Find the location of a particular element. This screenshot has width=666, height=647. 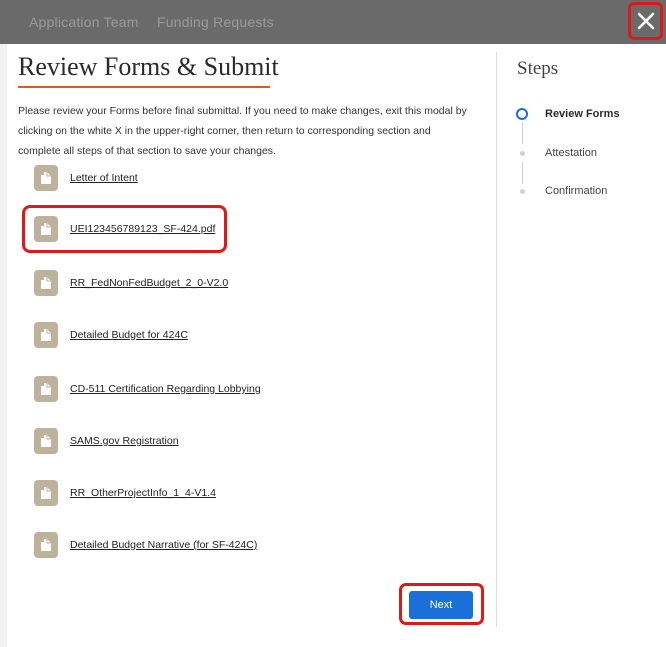

modal-title: Review Forms & Submit is located at coordinates (148, 66).